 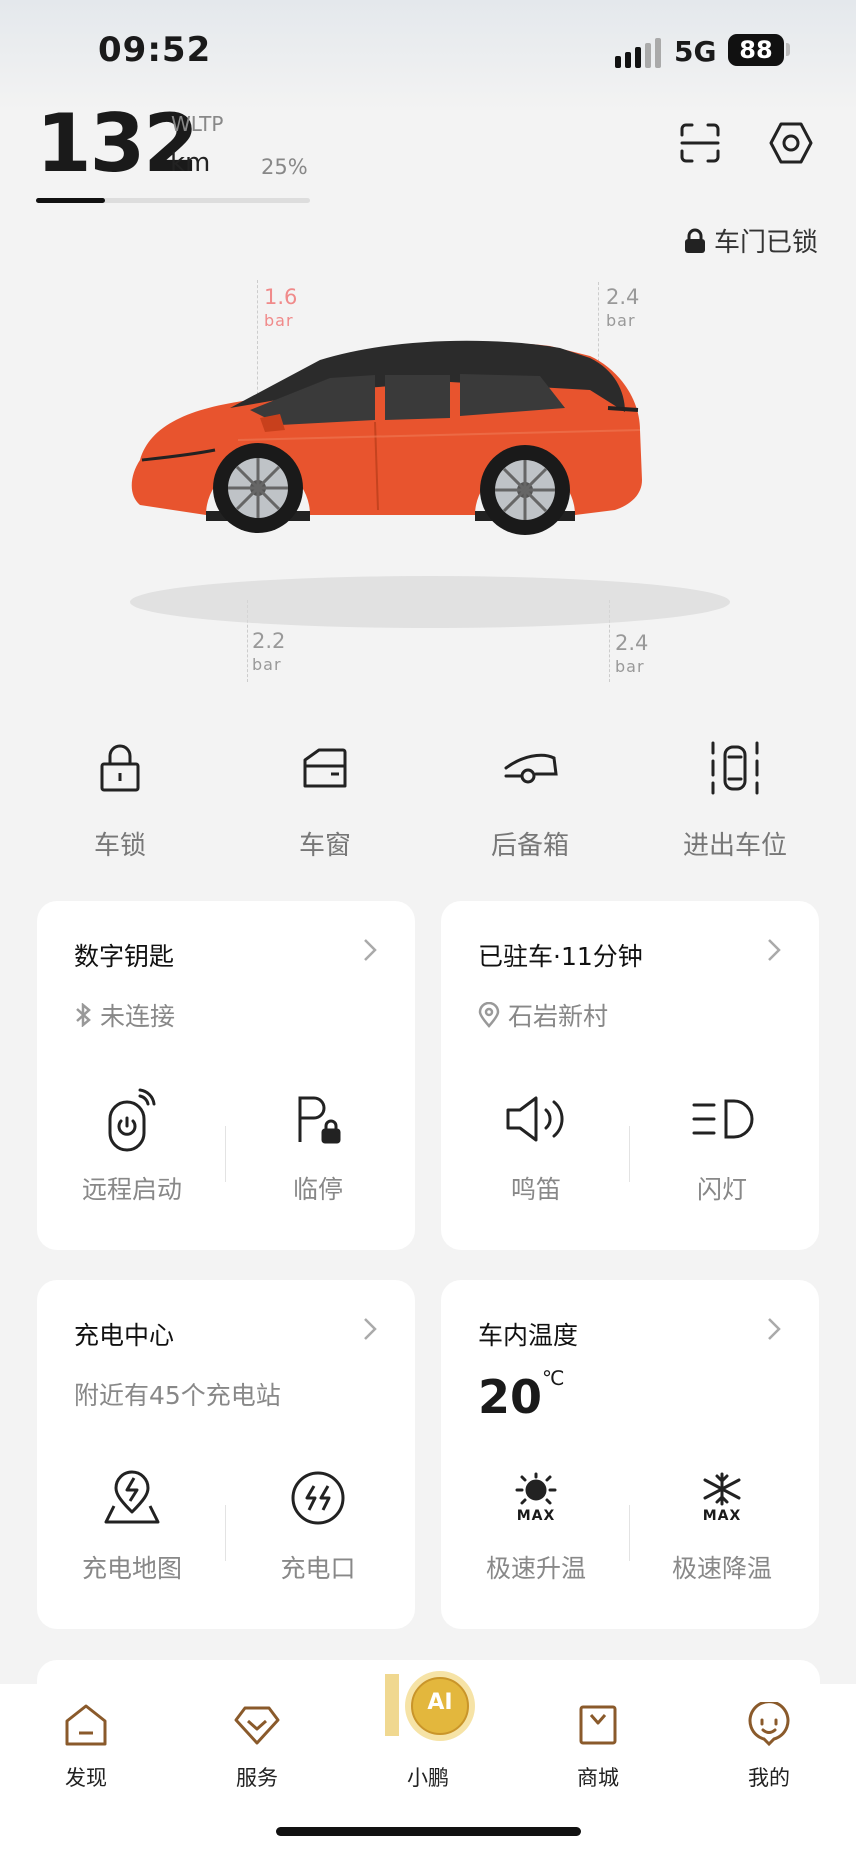 What do you see at coordinates (226, 1075) in the screenshot?
I see `digital-key-card: 数字钥匙 未连接 远程启动 临停` at bounding box center [226, 1075].